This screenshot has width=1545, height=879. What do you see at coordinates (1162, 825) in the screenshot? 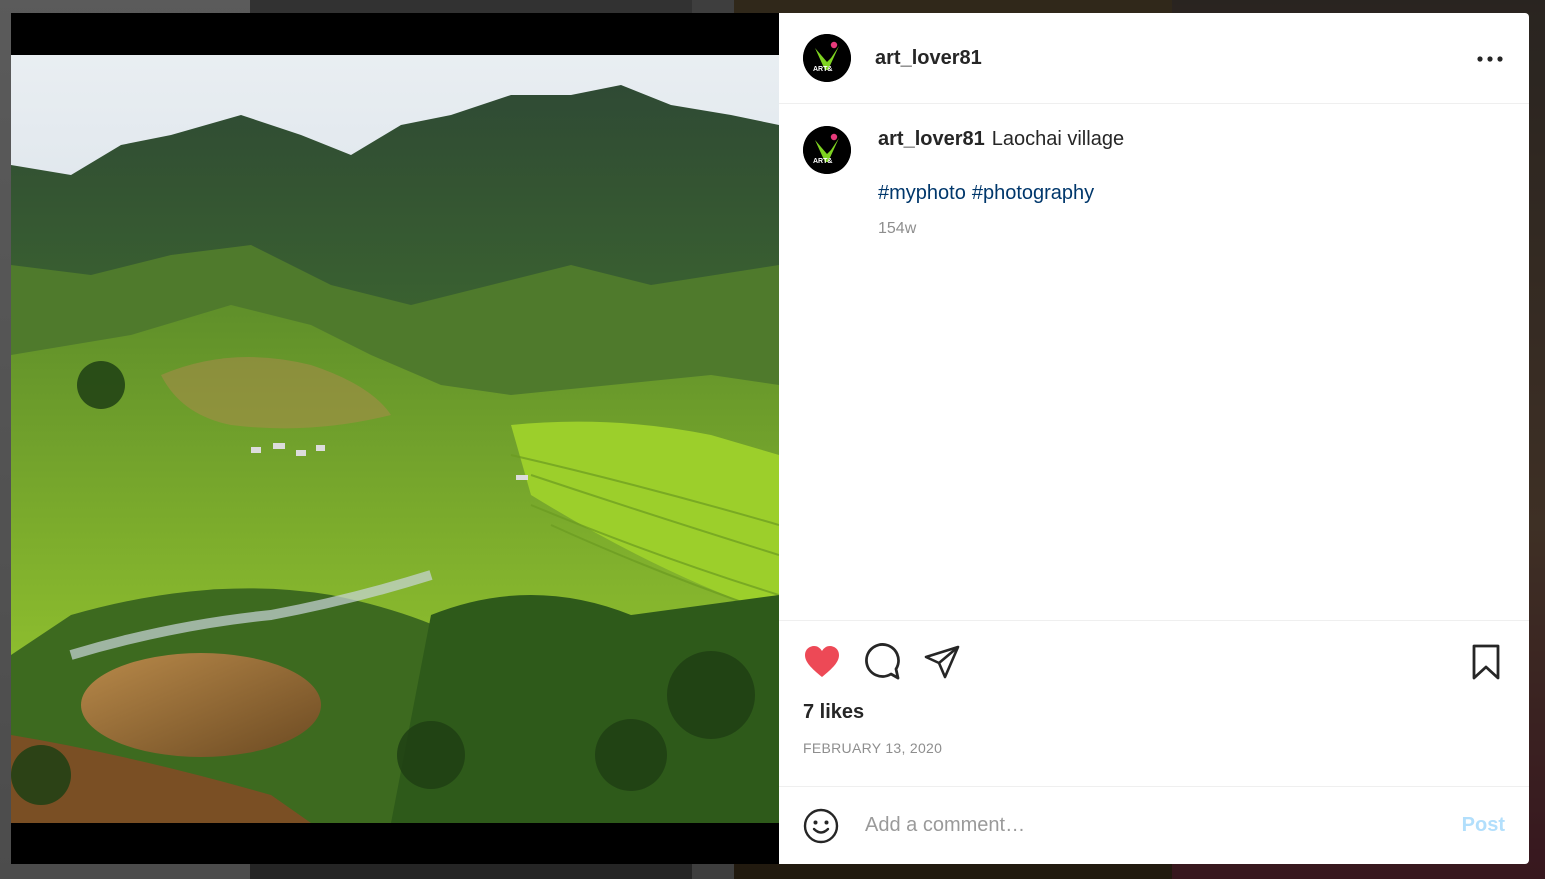
I see `comment-input` at bounding box center [1162, 825].